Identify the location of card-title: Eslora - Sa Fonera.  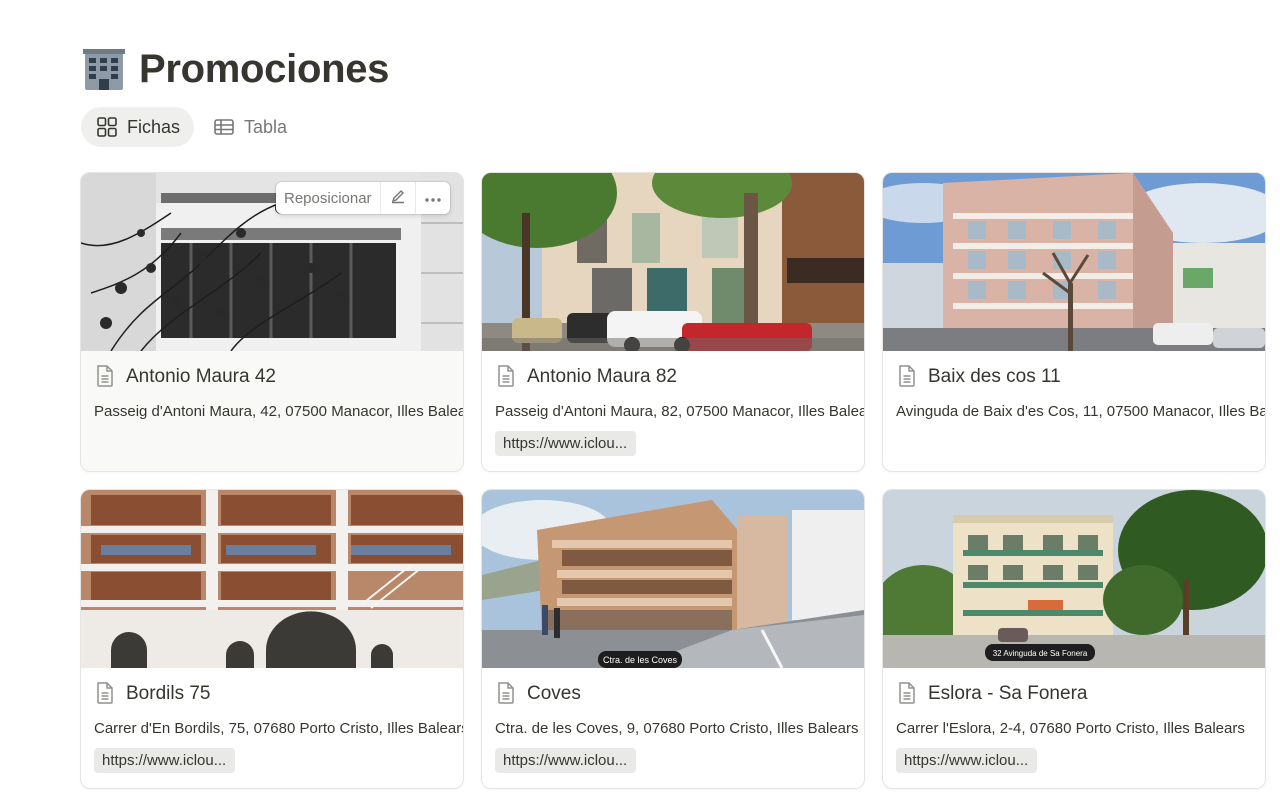
(1007, 694).